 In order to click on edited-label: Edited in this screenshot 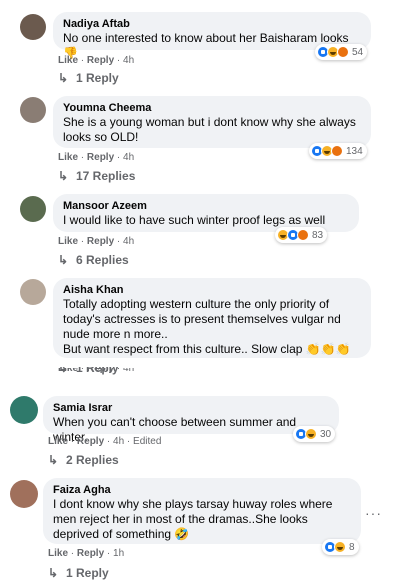, I will do `click(147, 441)`.